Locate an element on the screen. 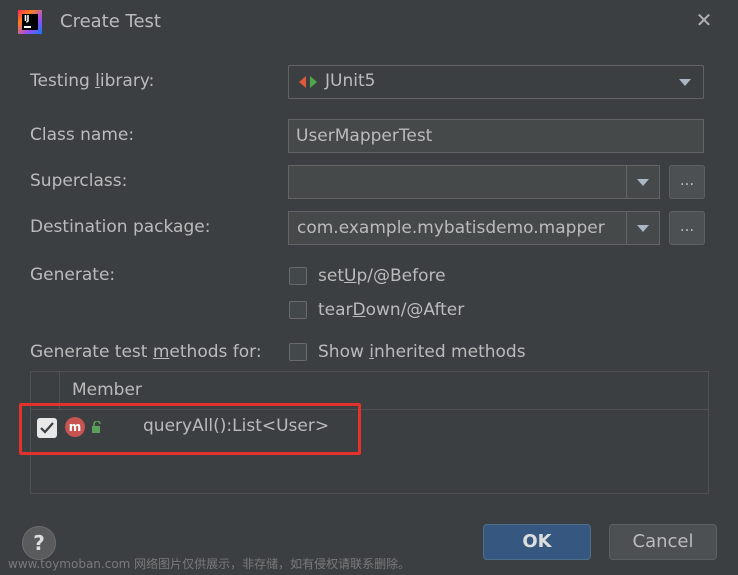 This screenshot has height=575, width=738. show-inherited-checkbox is located at coordinates (298, 352).